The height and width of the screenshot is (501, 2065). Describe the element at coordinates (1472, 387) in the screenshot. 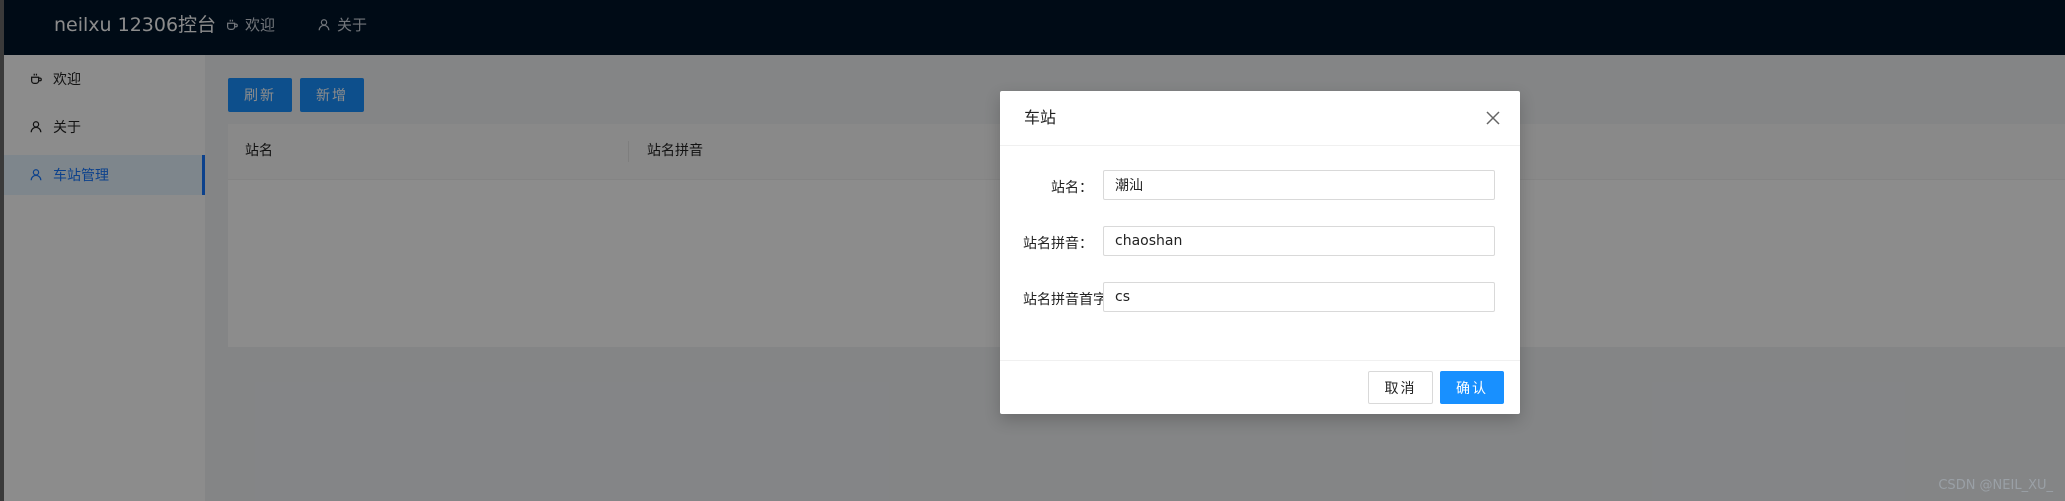

I see `confirm-button: 确认` at that location.